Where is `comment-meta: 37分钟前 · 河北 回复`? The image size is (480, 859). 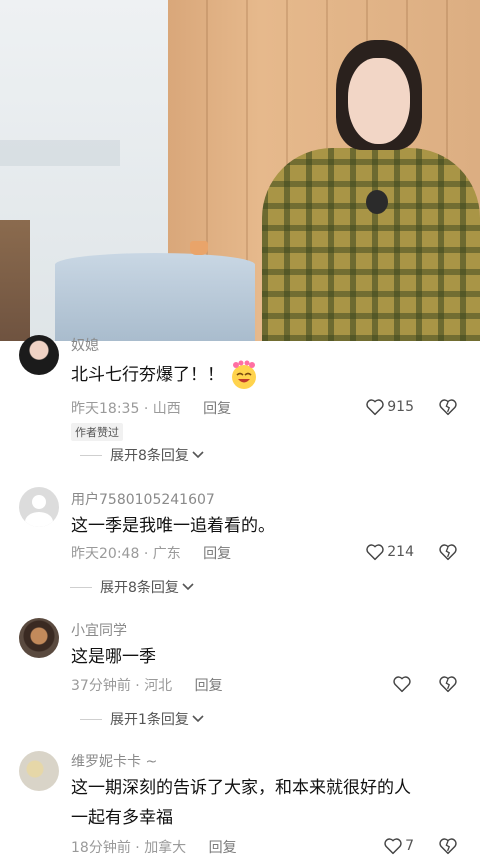
comment-meta: 37分钟前 · 河北 回复 is located at coordinates (147, 686).